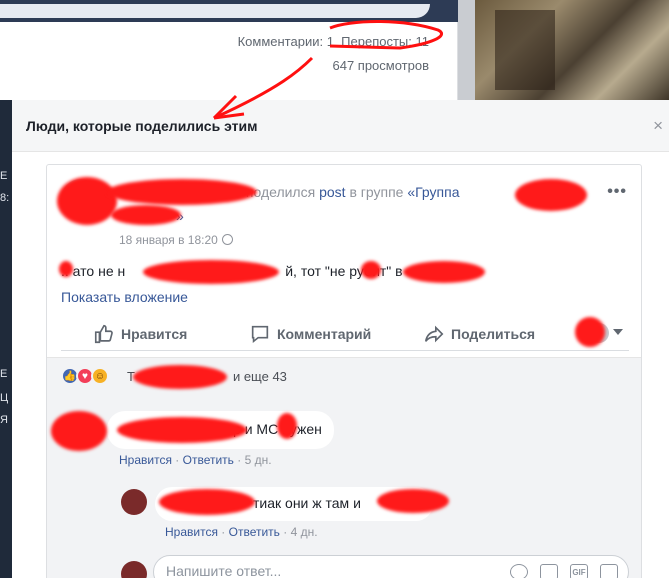 Image resolution: width=669 pixels, height=578 pixels. What do you see at coordinates (140, 334) in the screenshot?
I see `like-button: Нравится` at bounding box center [140, 334].